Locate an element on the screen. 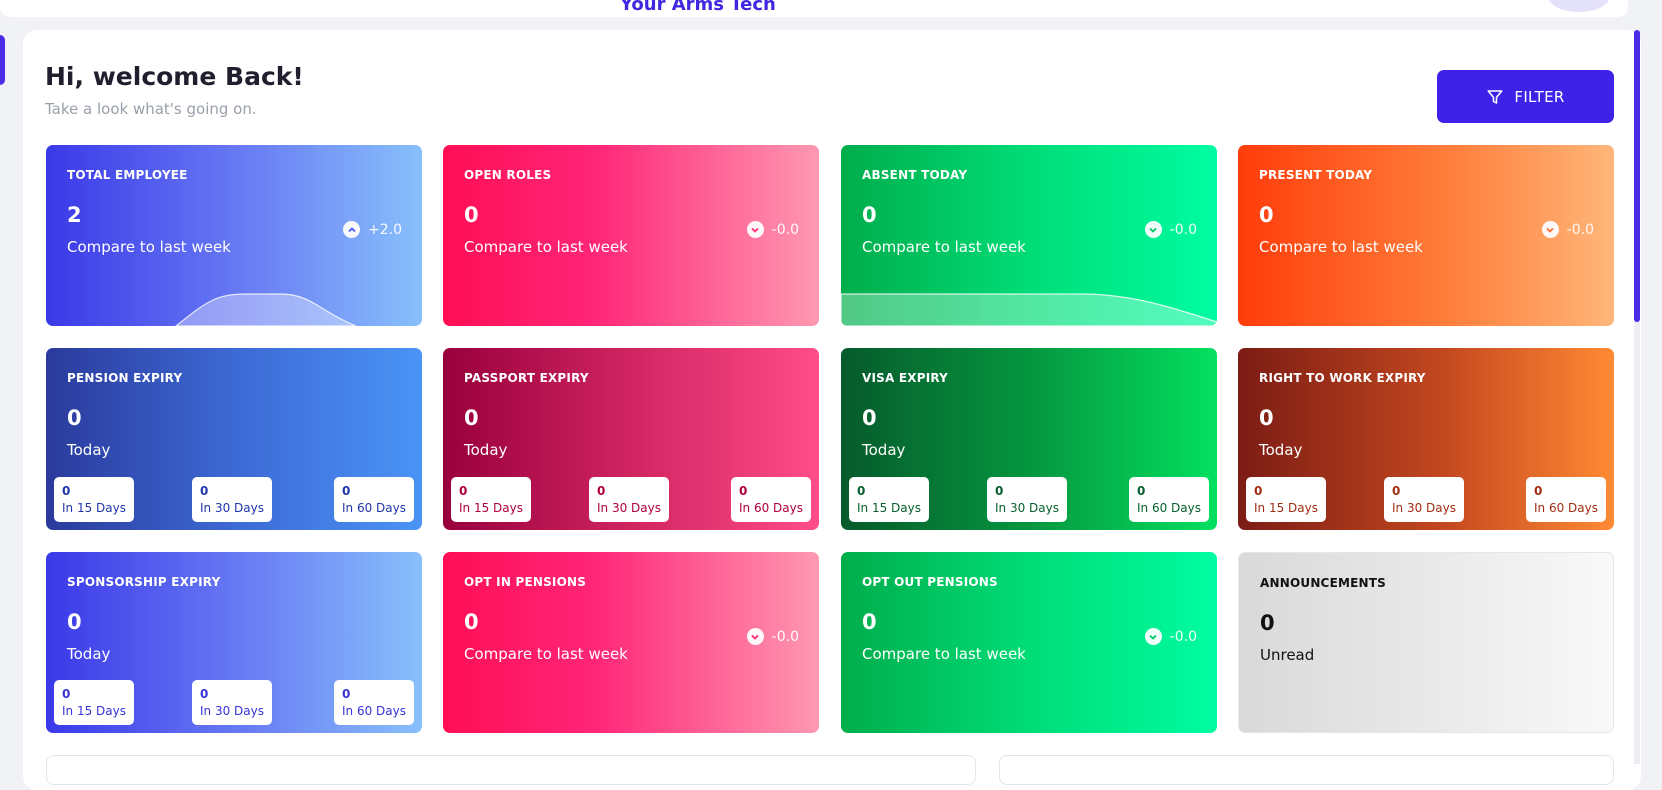 Image resolution: width=1662 pixels, height=790 pixels. trend-value: +2.0 is located at coordinates (385, 229).